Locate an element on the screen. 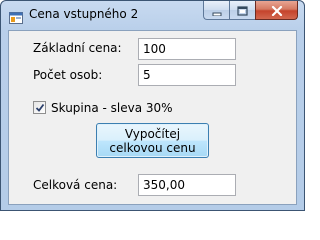 Image resolution: width=320 pixels, height=240 pixels. title-bar: Cena vstupného 2 is located at coordinates (152, 16).